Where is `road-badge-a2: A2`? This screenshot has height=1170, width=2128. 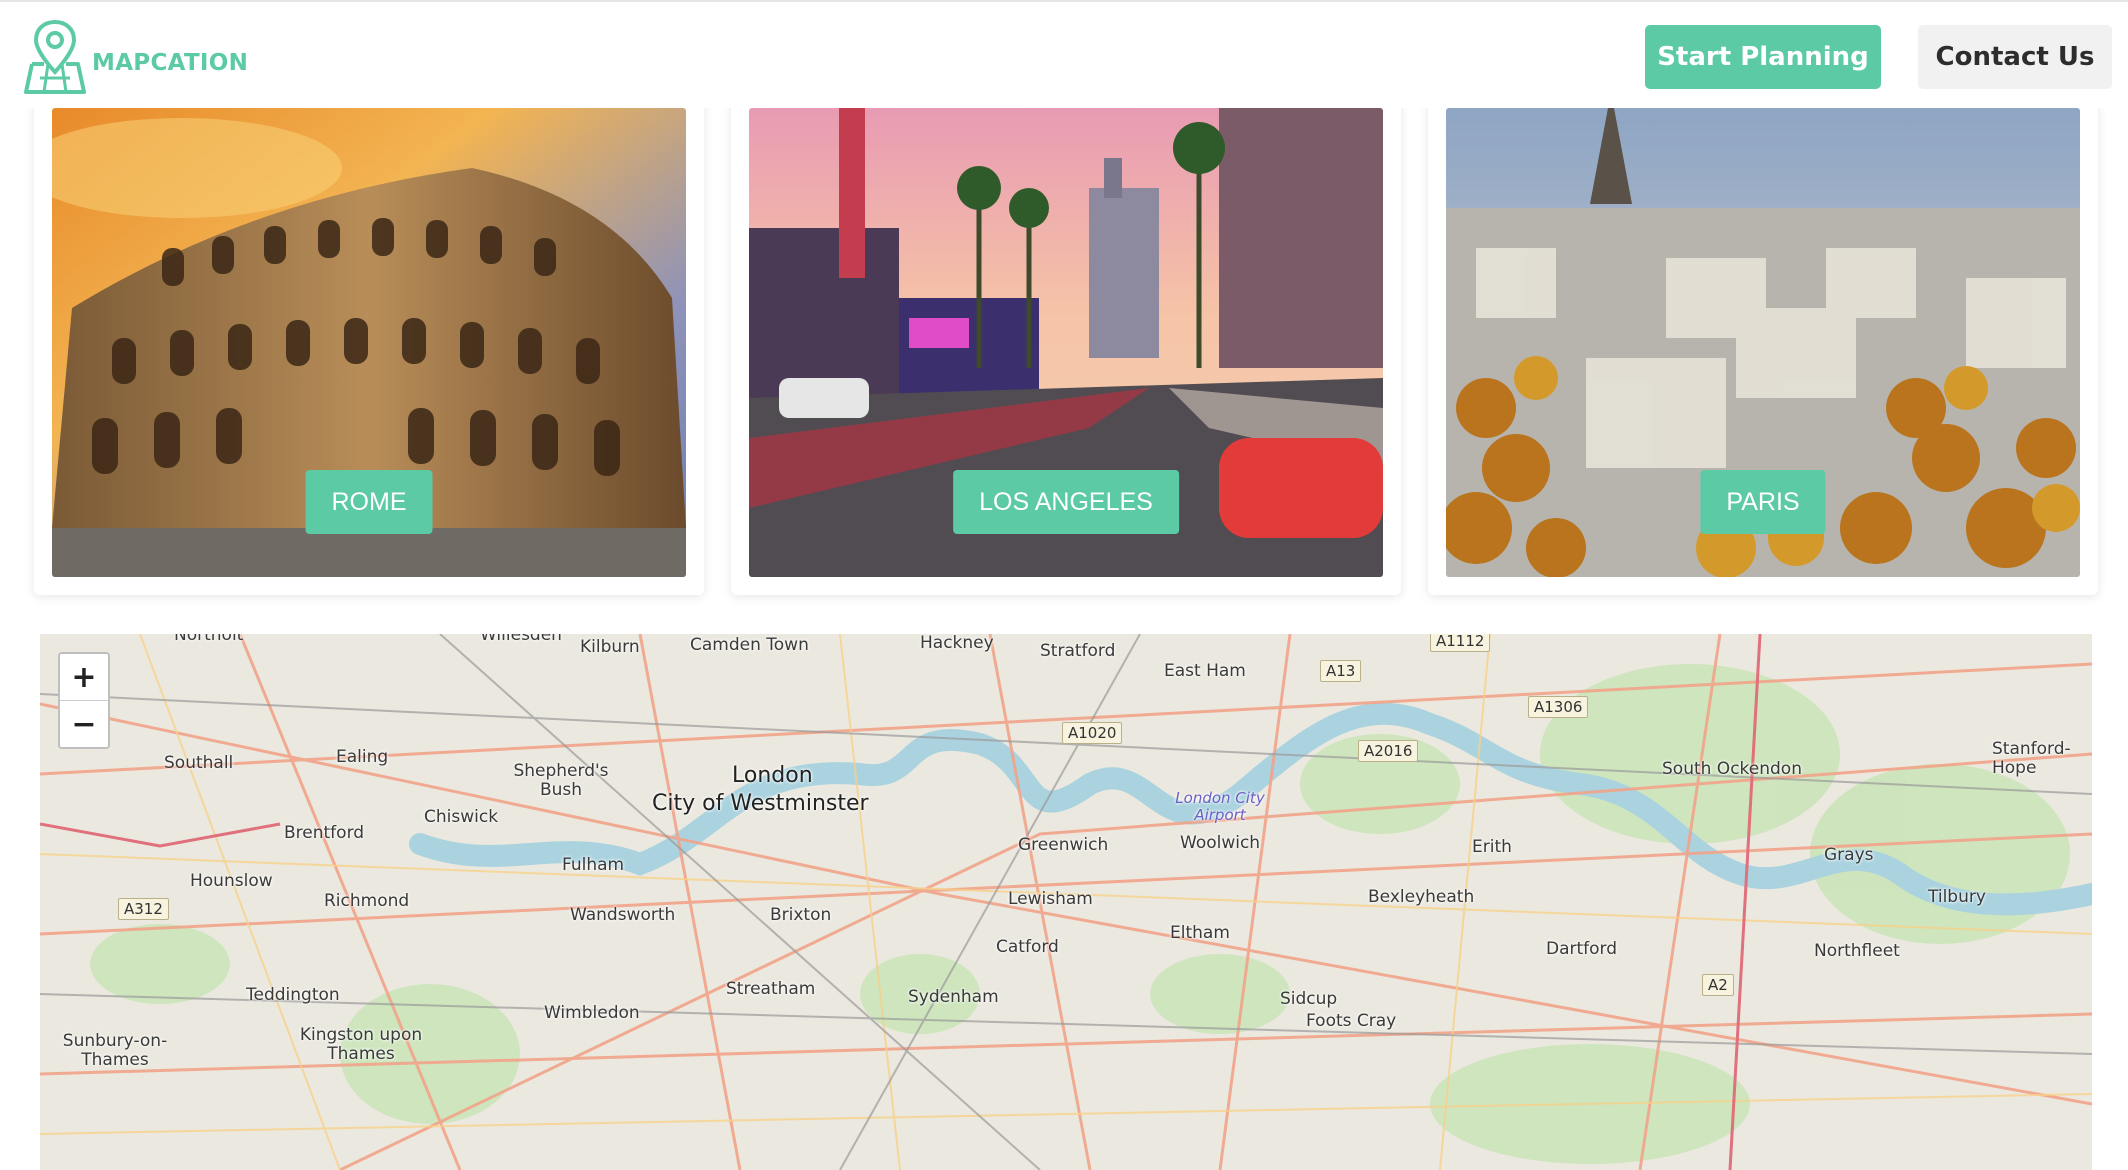
road-badge-a2: A2 is located at coordinates (1718, 985).